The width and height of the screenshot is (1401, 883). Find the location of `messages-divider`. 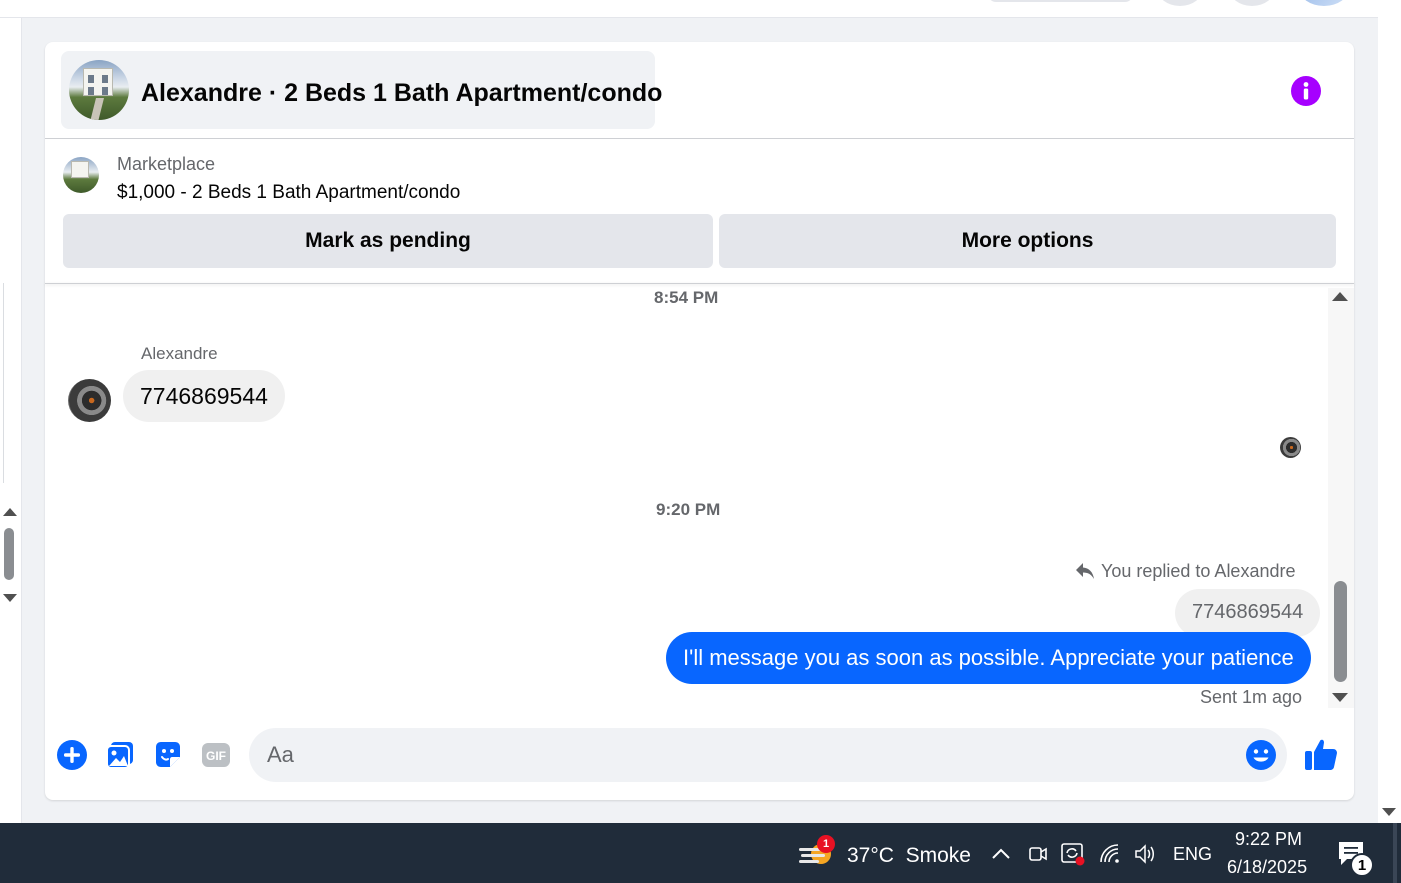

messages-divider is located at coordinates (699, 283).